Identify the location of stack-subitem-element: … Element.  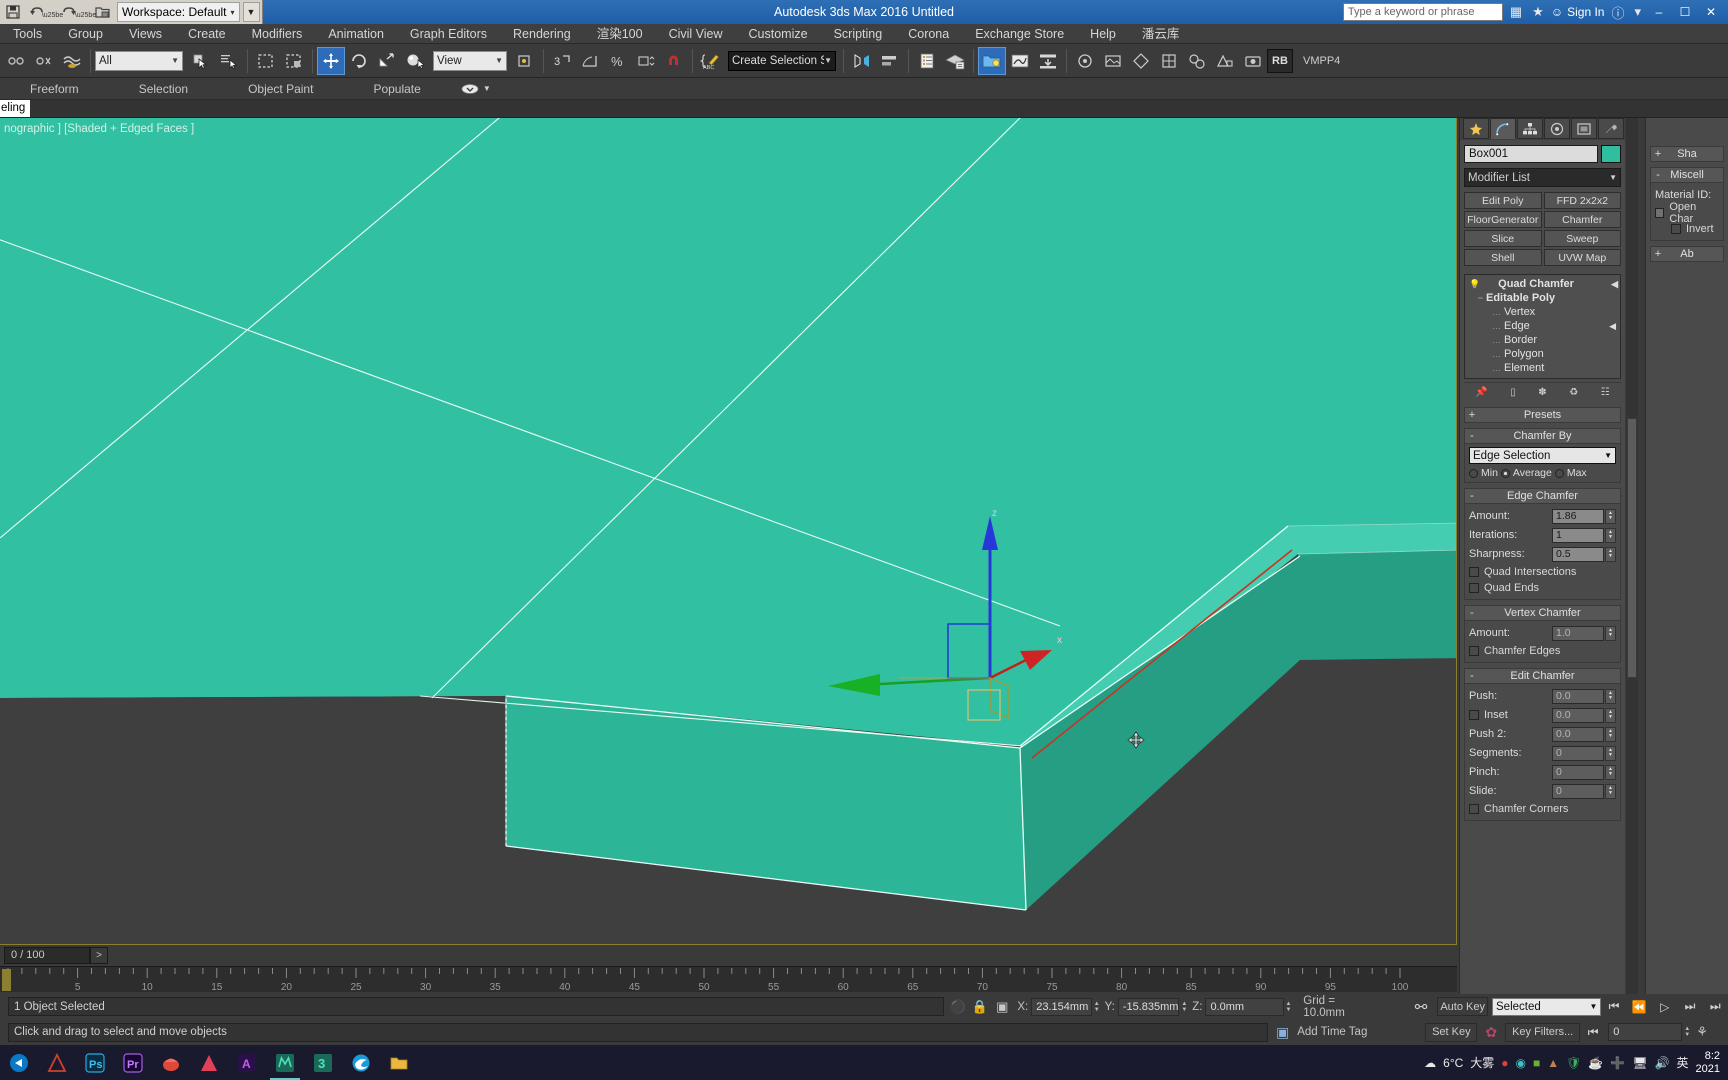
(1542, 368).